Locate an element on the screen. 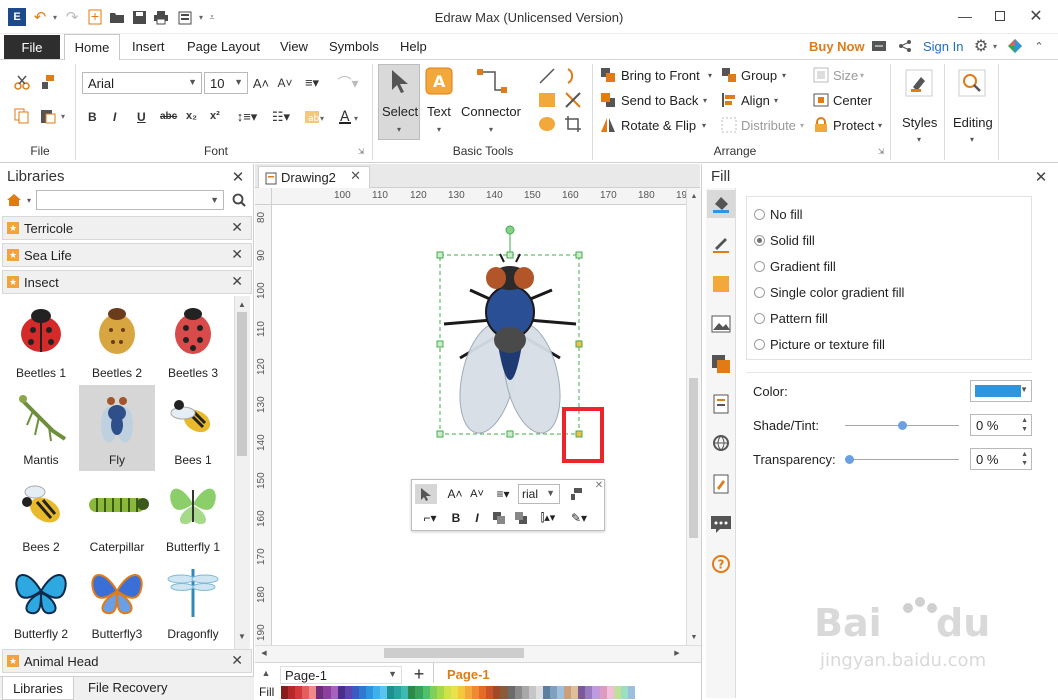  text-tool-label: Text is located at coordinates (439, 111).